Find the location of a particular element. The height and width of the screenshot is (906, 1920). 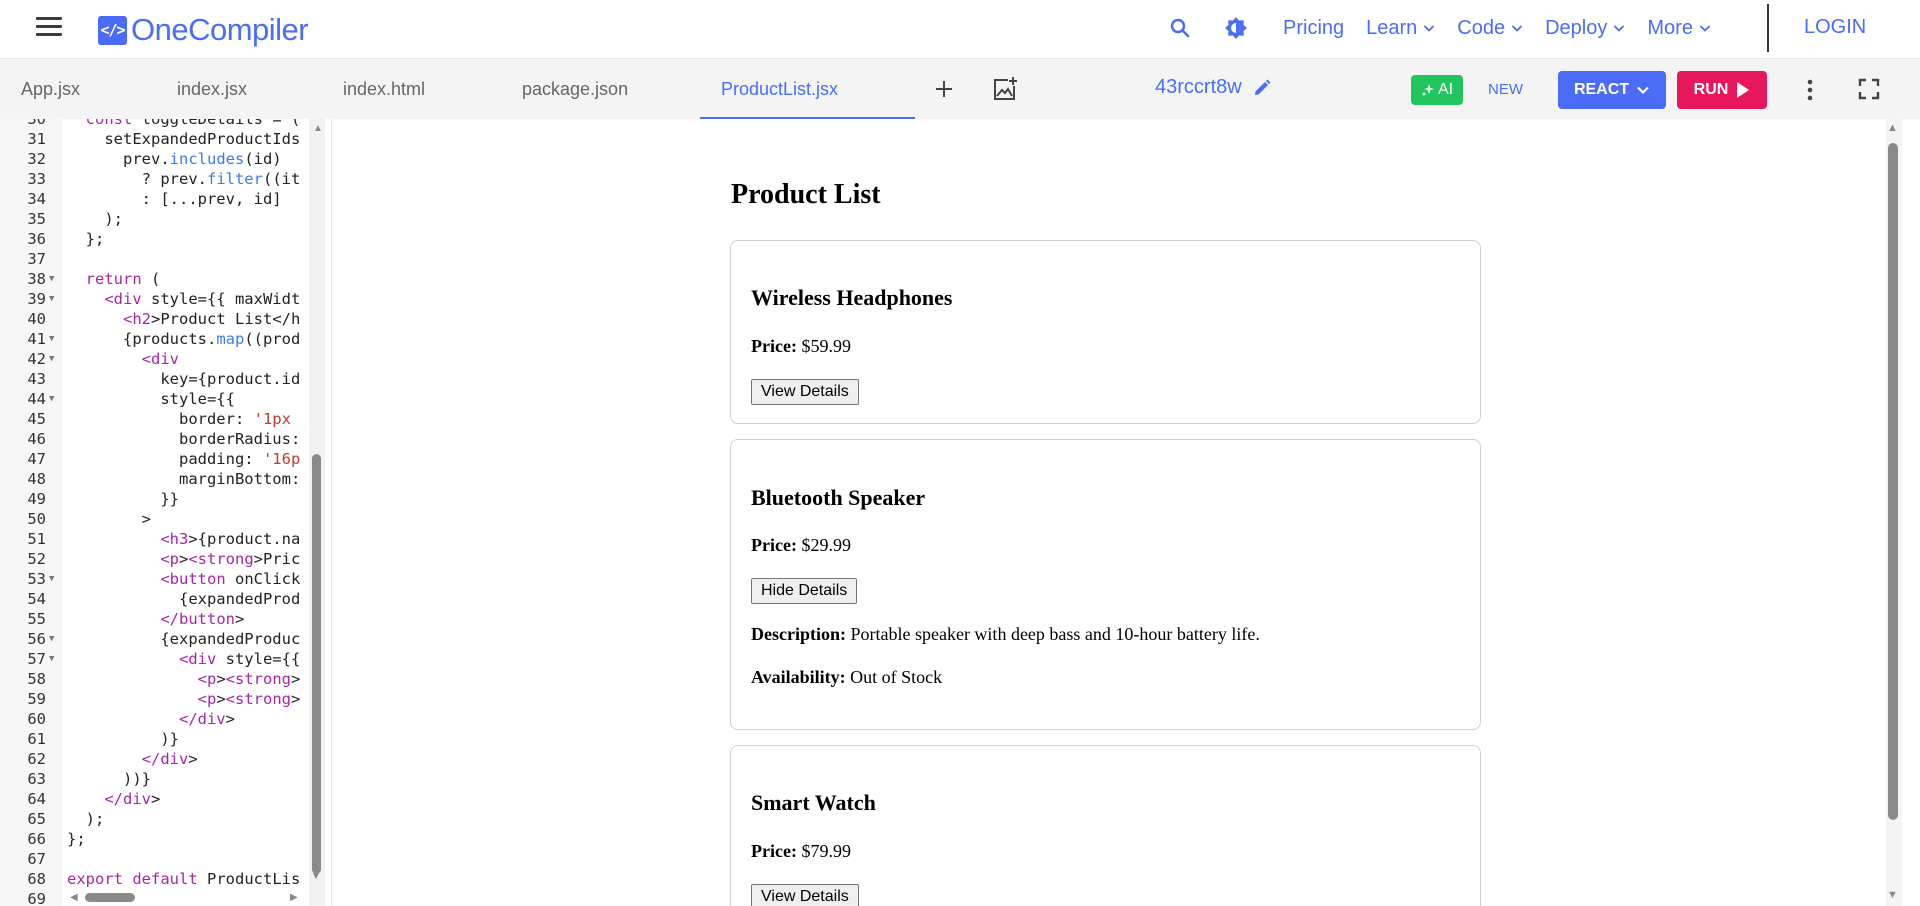

nav-learn: Learn is located at coordinates (1400, 28).